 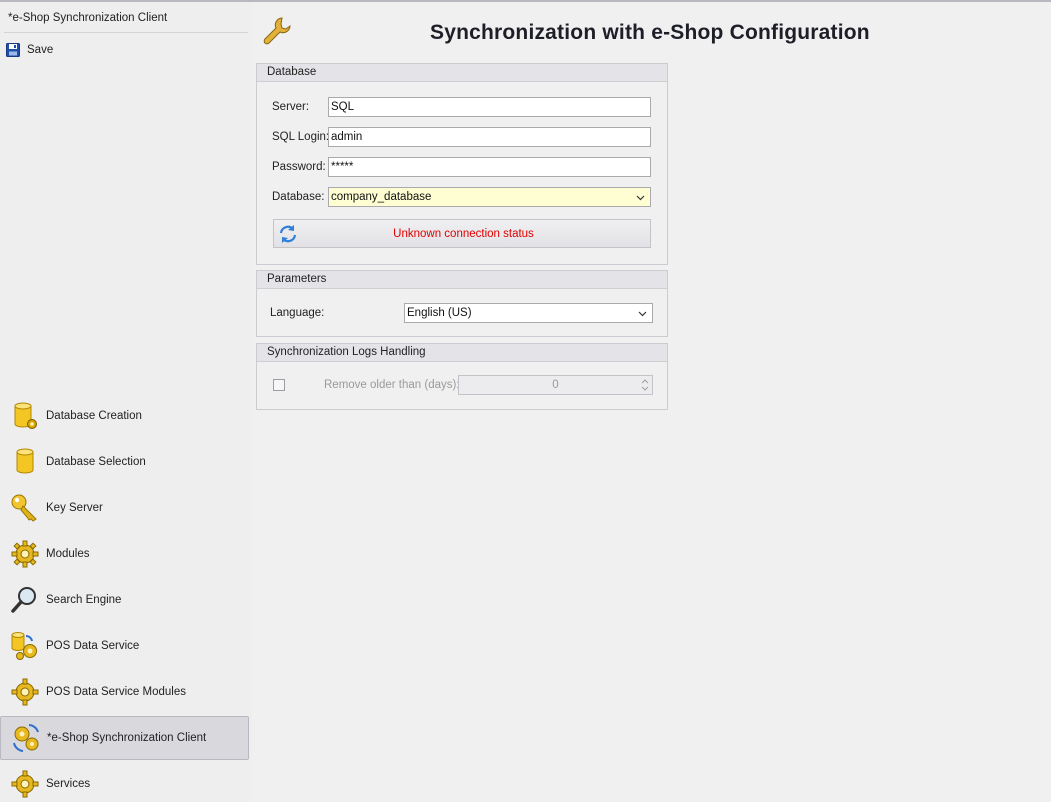 What do you see at coordinates (392, 385) in the screenshot?
I see `remove-older-label: Remove older than (days):` at bounding box center [392, 385].